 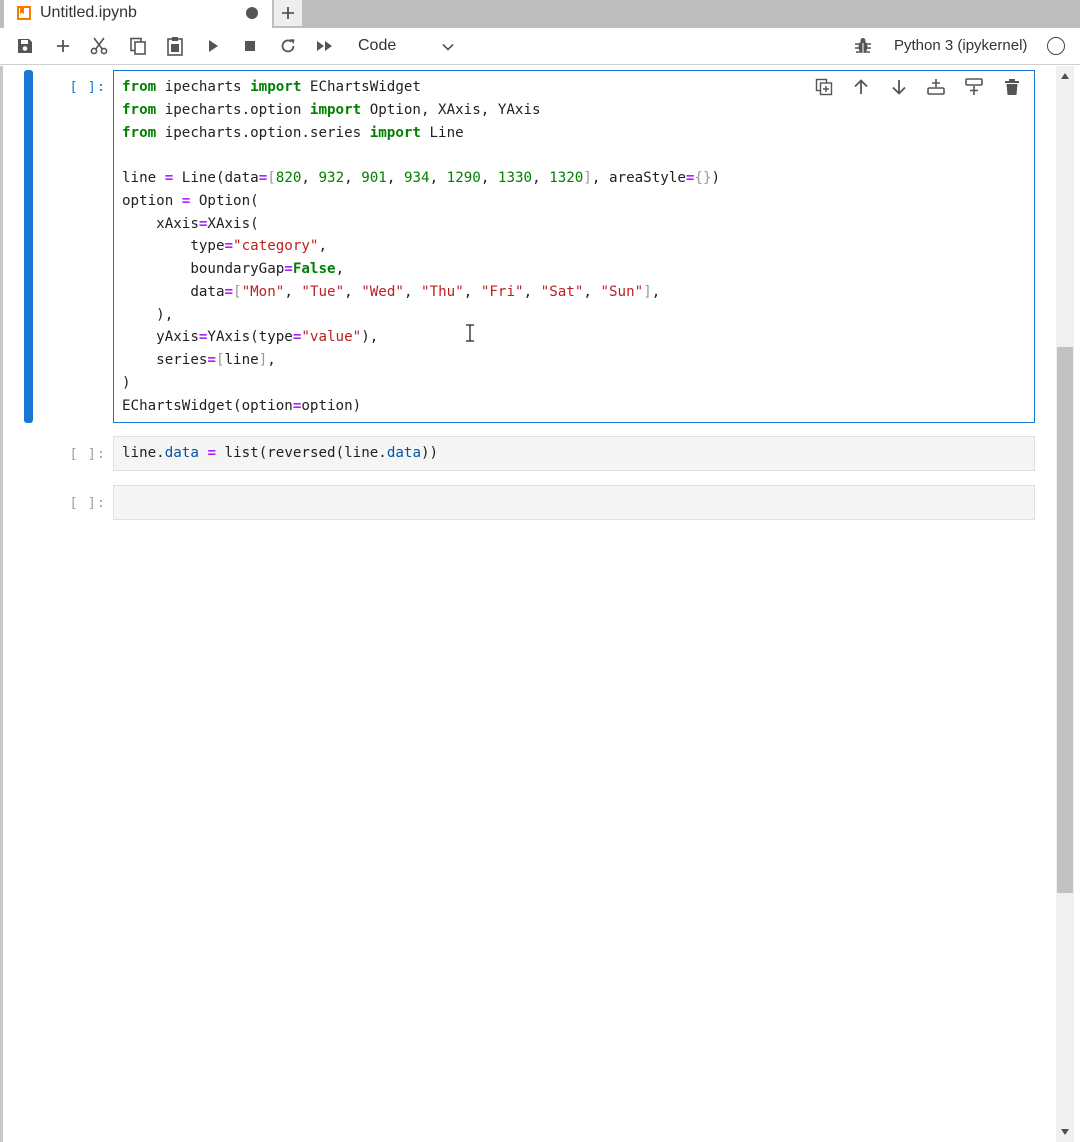 I want to click on scroll-up-button, so click(x=1065, y=76).